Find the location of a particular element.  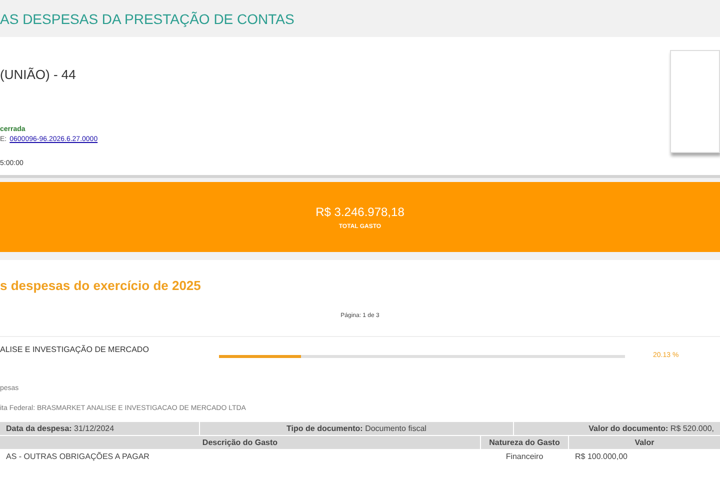

column-header: Natureza do Gasto is located at coordinates (524, 442).